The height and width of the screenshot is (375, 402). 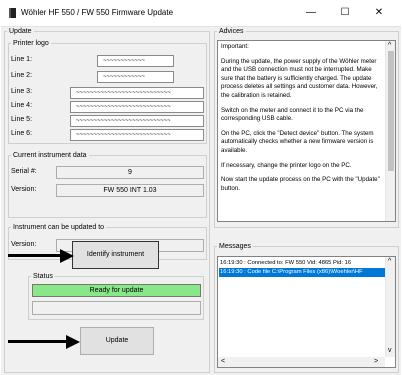 I want to click on arrow-pointer-update, so click(x=40, y=341).